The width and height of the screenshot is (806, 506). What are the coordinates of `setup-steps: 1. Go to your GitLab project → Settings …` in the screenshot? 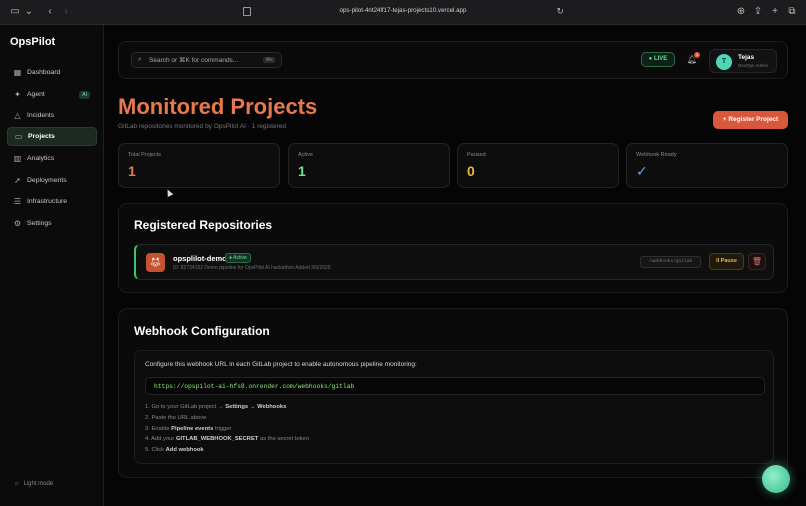 It's located at (227, 431).